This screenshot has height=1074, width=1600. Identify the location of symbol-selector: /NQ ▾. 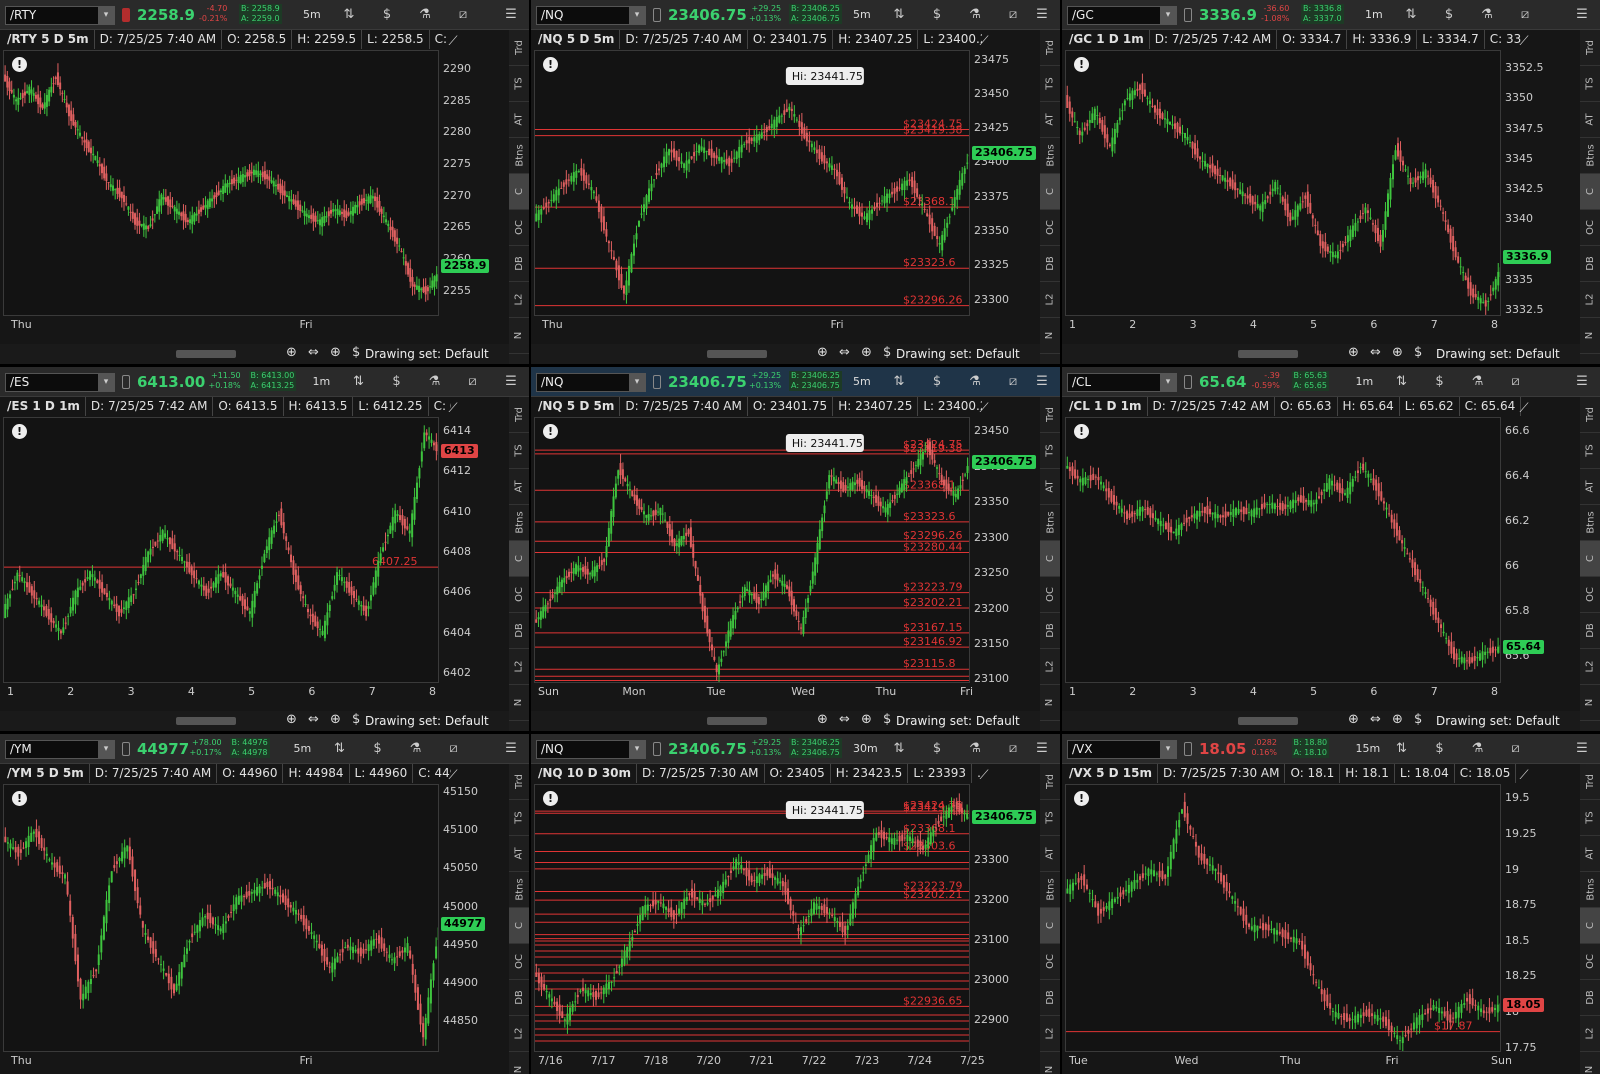
(591, 749).